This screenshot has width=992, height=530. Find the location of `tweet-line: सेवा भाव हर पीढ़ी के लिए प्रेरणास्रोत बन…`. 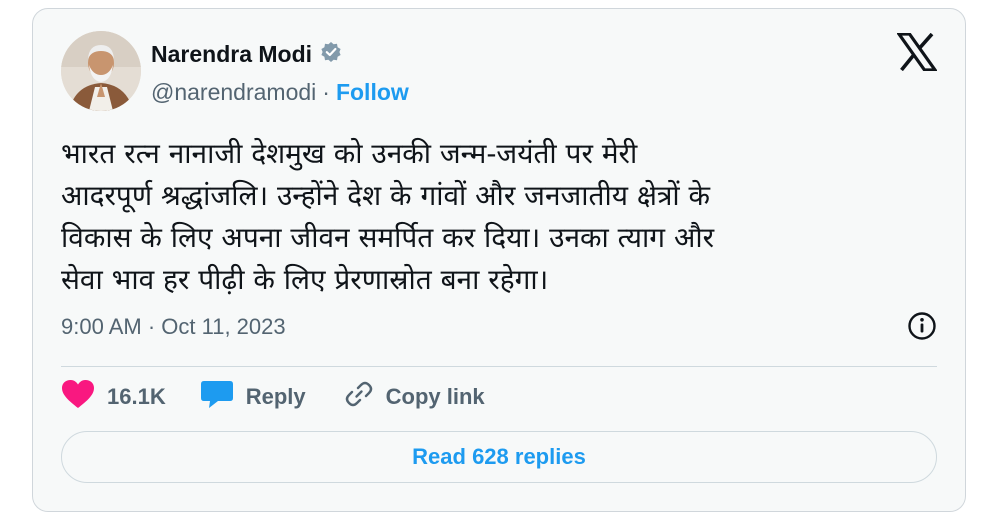

tweet-line: सेवा भाव हर पीढ़ी के लिए प्रेरणास्रोत बन… is located at coordinates (305, 279).